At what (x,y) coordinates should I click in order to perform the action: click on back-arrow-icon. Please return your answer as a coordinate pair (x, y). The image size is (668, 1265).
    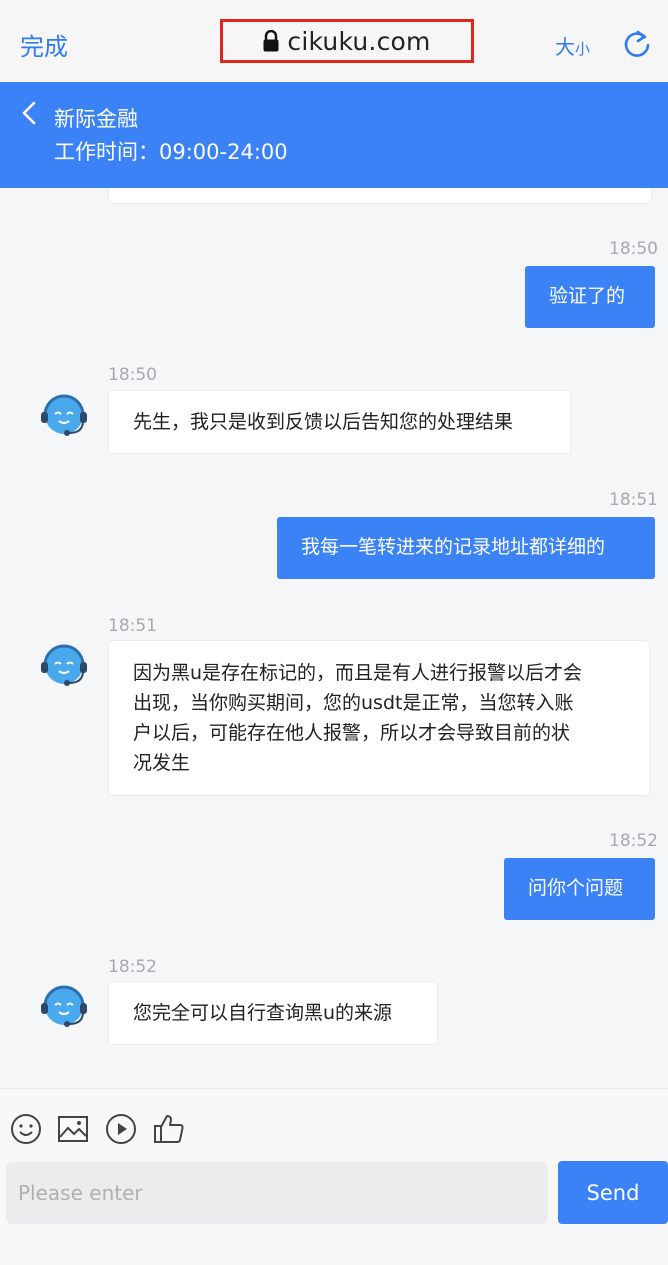
    Looking at the image, I should click on (29, 113).